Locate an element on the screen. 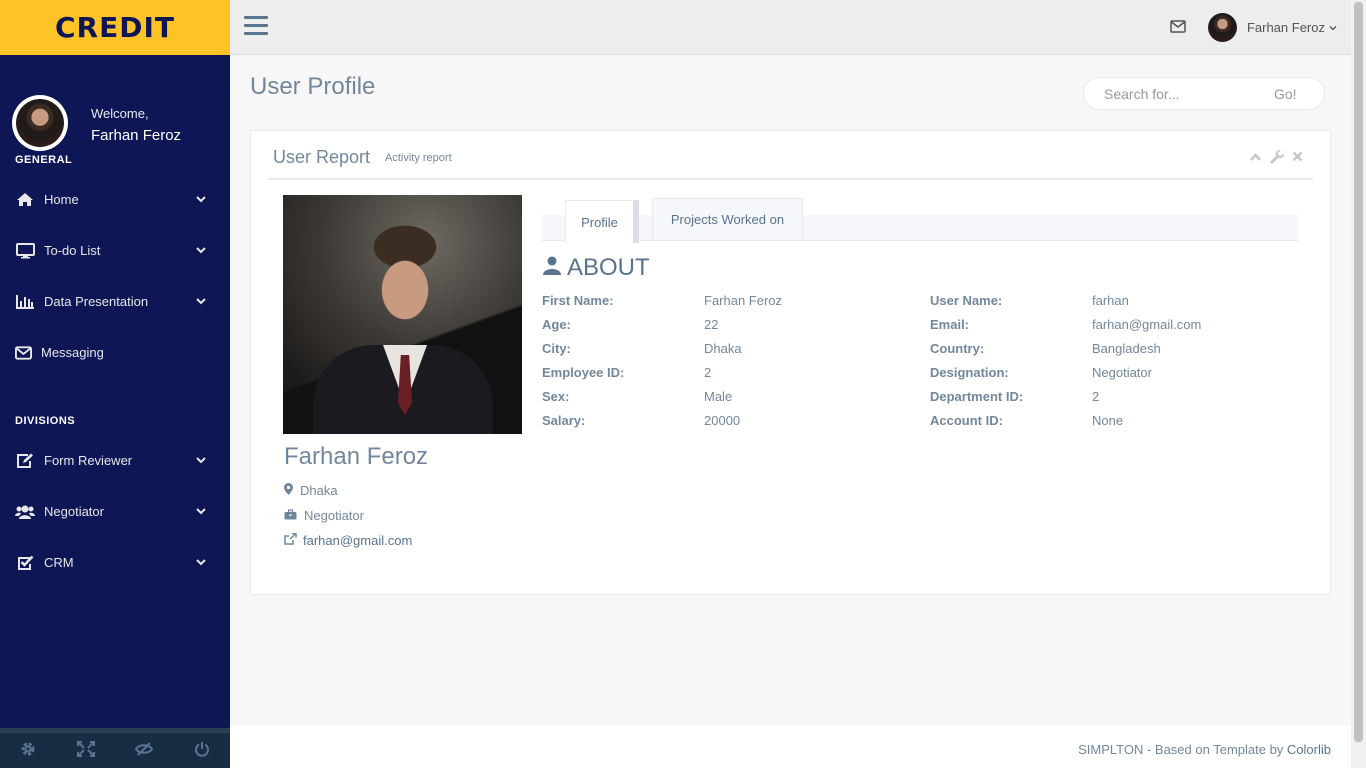 This screenshot has width=1366, height=768. search-box: Go! is located at coordinates (1204, 93).